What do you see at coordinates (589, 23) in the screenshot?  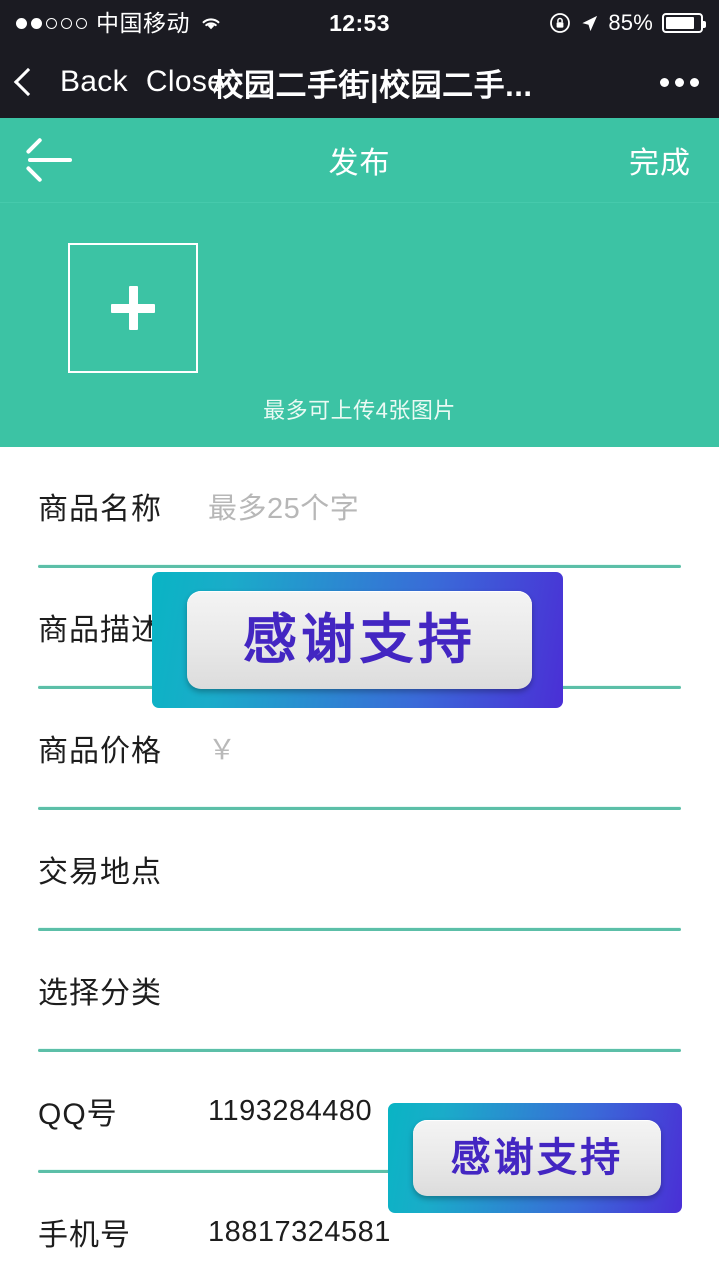 I see `location-arrow-icon` at bounding box center [589, 23].